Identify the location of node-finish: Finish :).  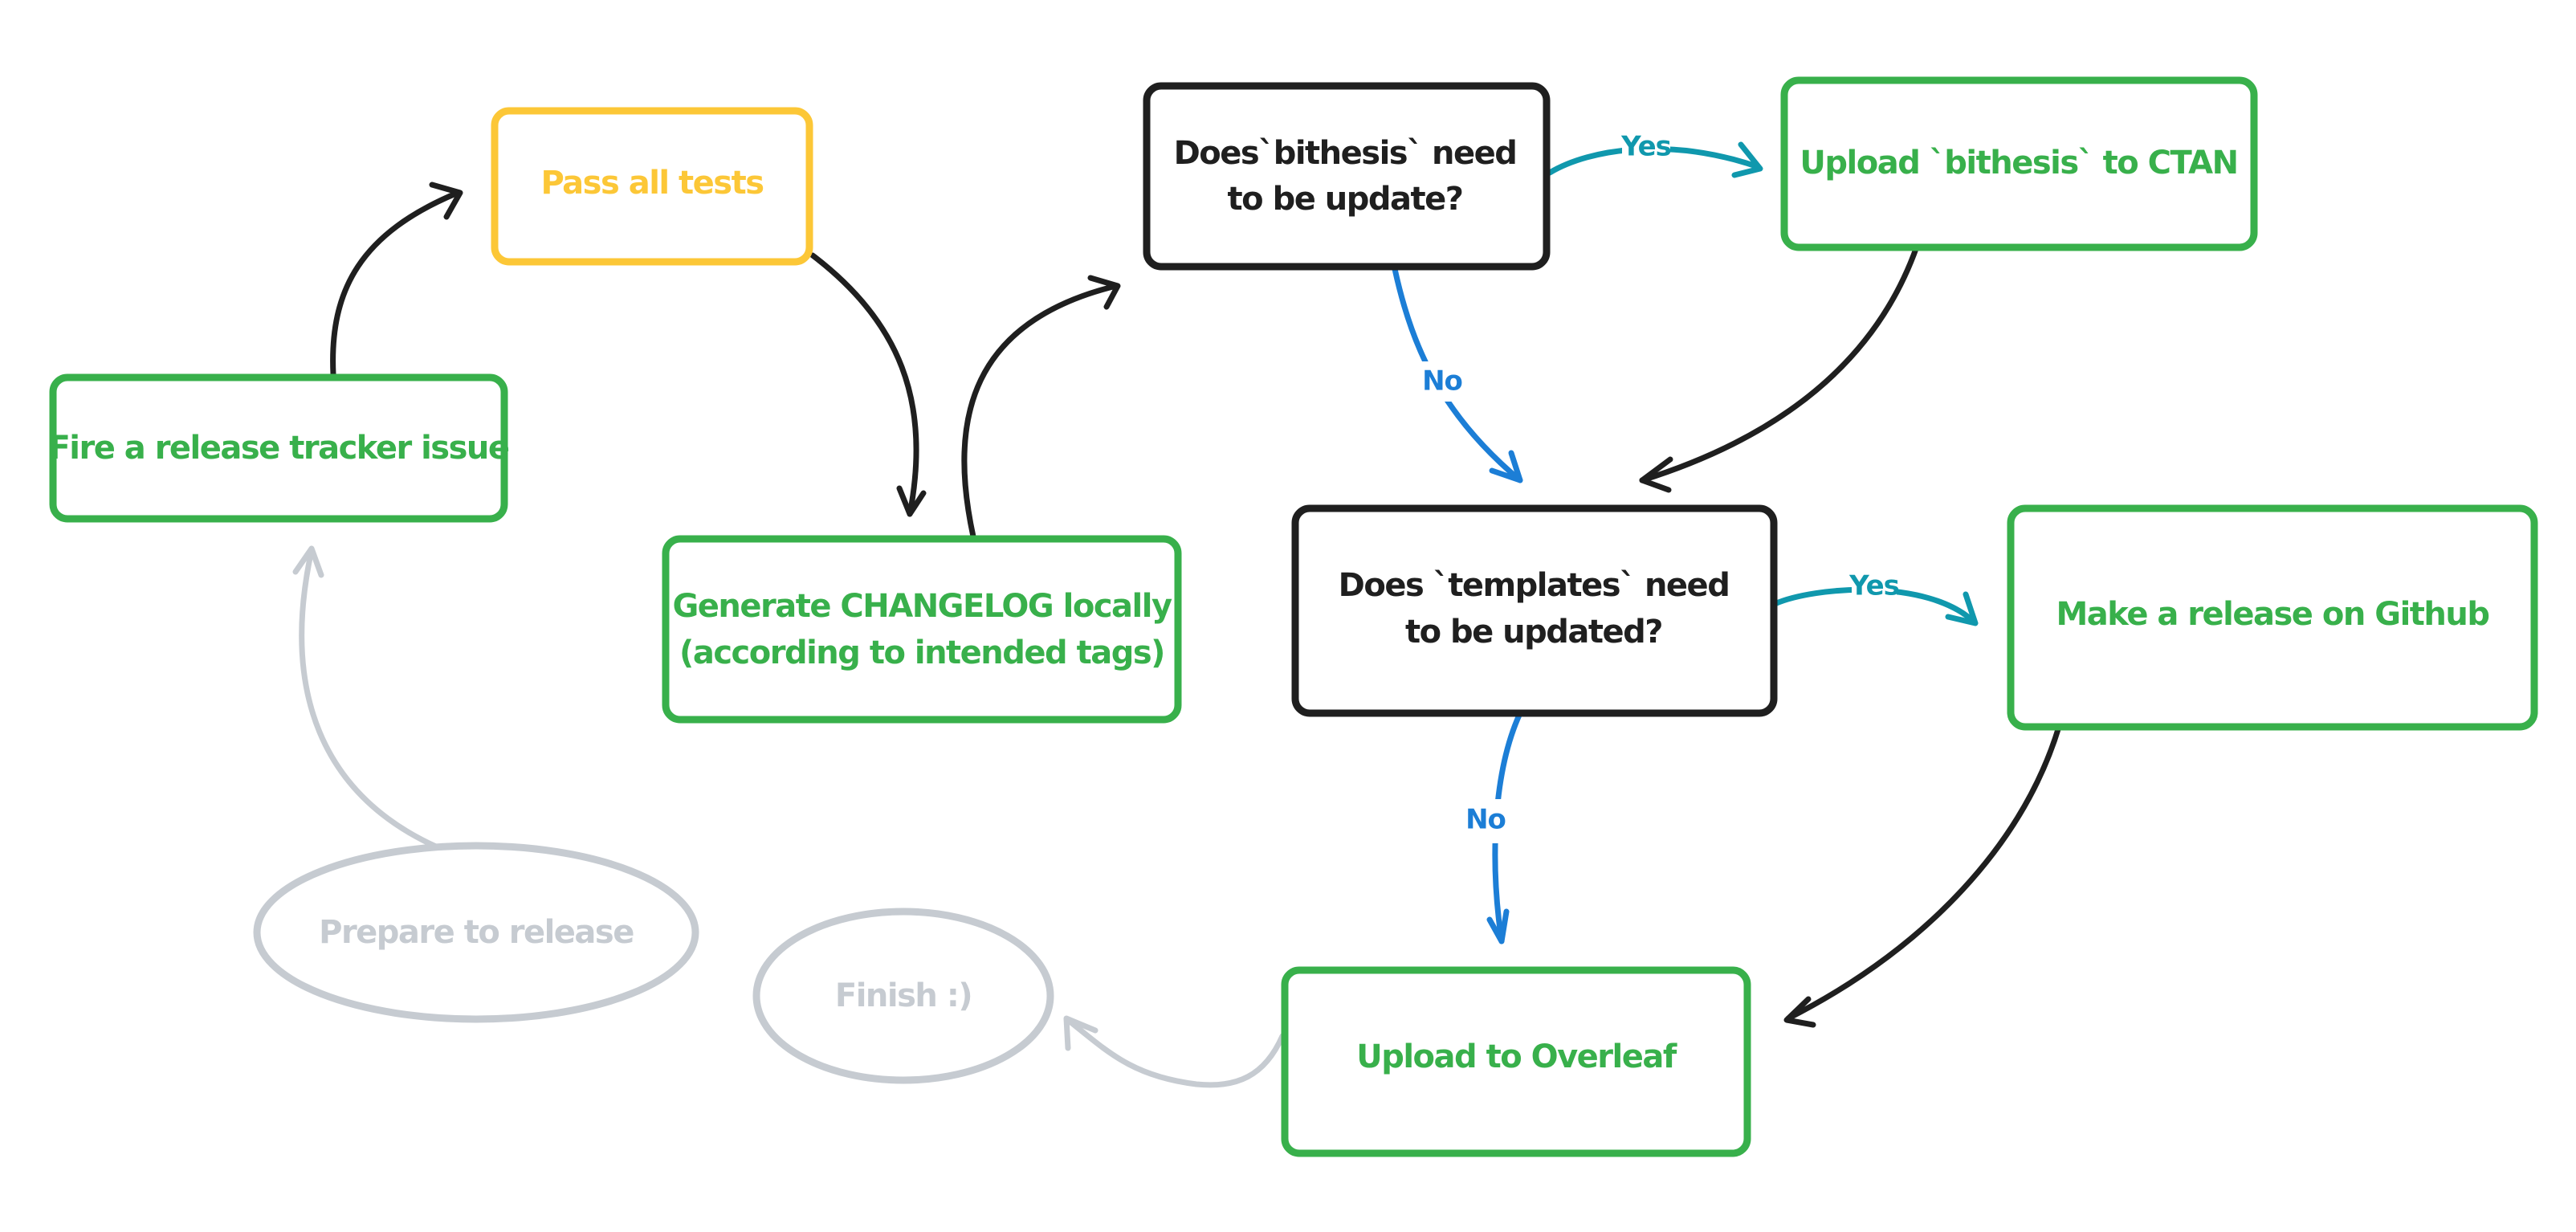
(903, 996).